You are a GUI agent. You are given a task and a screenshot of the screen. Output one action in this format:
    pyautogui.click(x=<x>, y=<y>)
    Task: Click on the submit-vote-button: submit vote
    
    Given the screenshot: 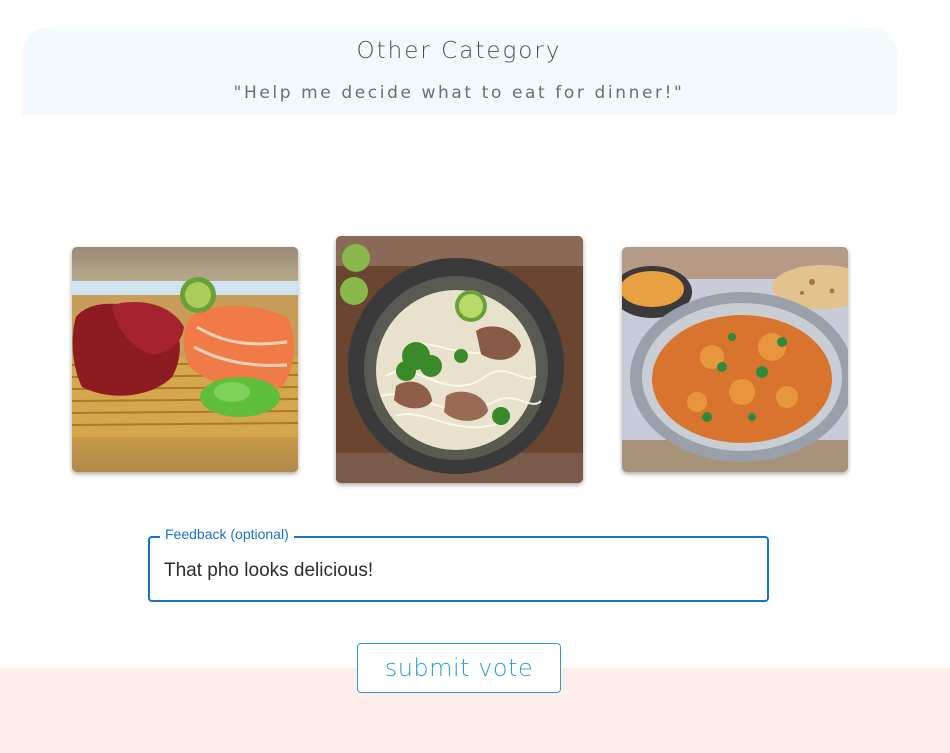 What is the action you would take?
    pyautogui.click(x=459, y=668)
    